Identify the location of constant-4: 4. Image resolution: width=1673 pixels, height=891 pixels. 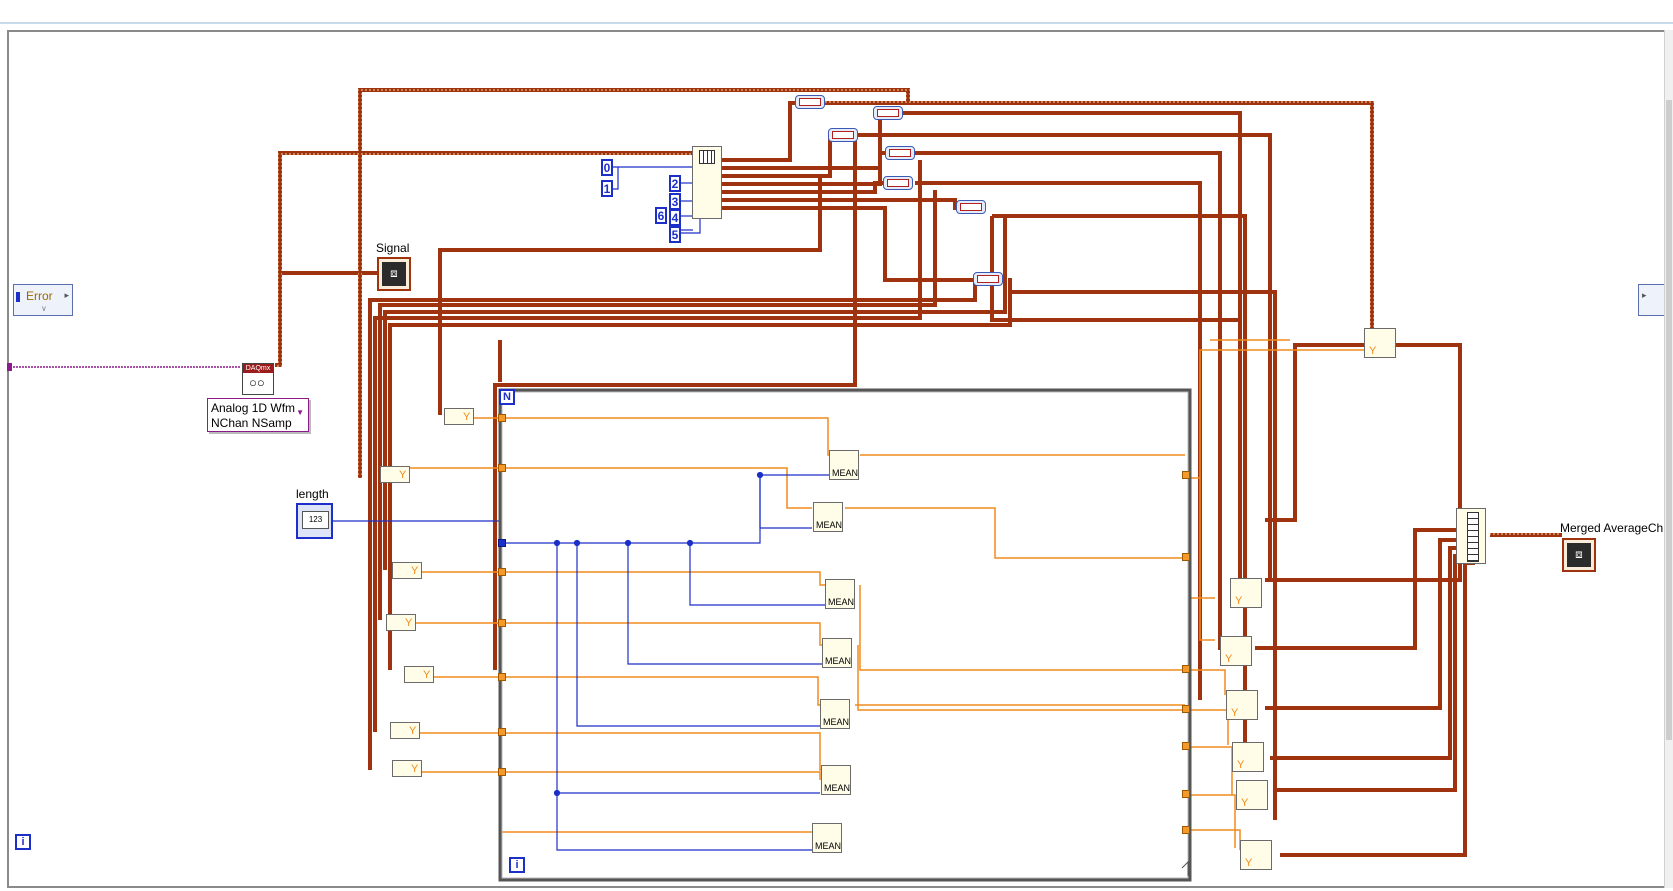
(675, 217).